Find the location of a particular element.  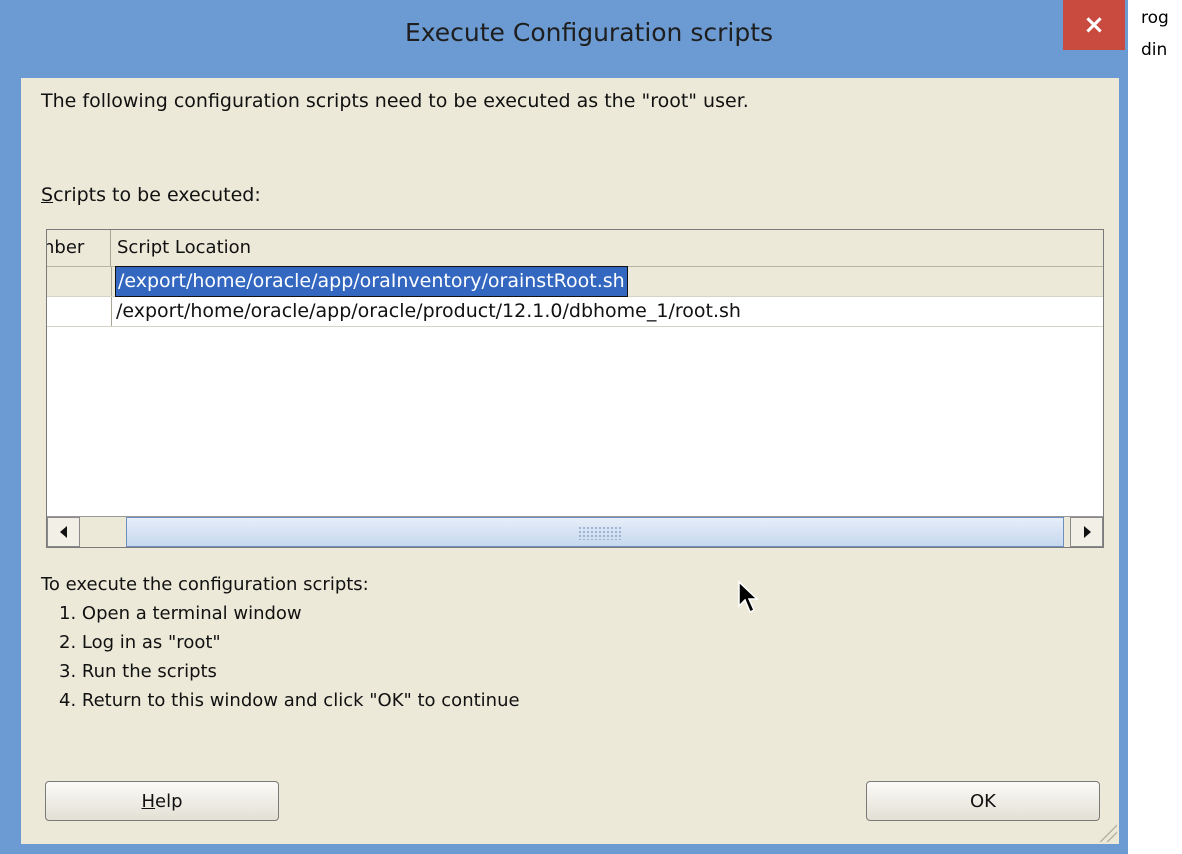

help-button: Help is located at coordinates (162, 801).